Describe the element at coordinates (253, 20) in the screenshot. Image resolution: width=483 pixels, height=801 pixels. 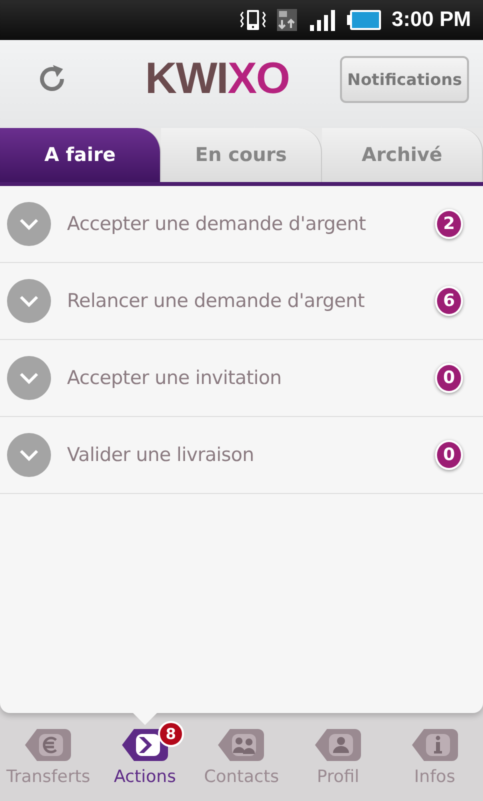
I see `vibrate-icon` at that location.